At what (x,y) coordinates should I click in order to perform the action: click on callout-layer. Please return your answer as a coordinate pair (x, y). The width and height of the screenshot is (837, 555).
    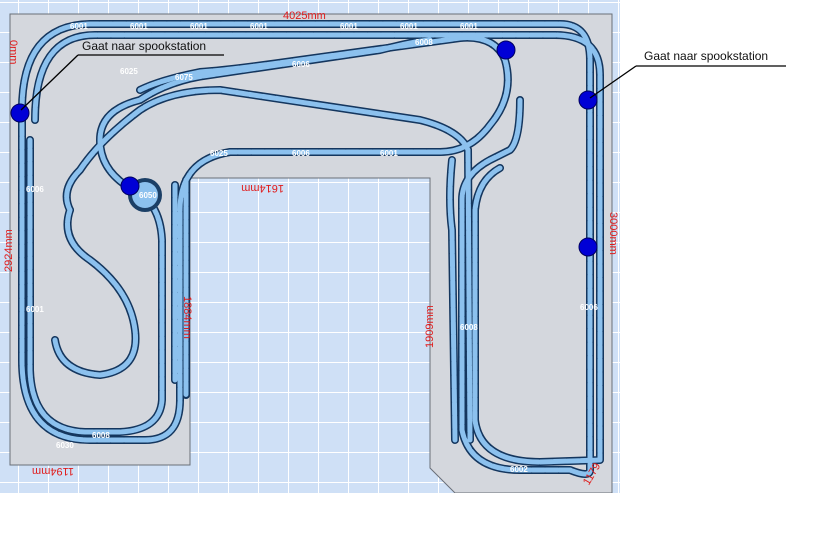
    Looking at the image, I should click on (403, 82).